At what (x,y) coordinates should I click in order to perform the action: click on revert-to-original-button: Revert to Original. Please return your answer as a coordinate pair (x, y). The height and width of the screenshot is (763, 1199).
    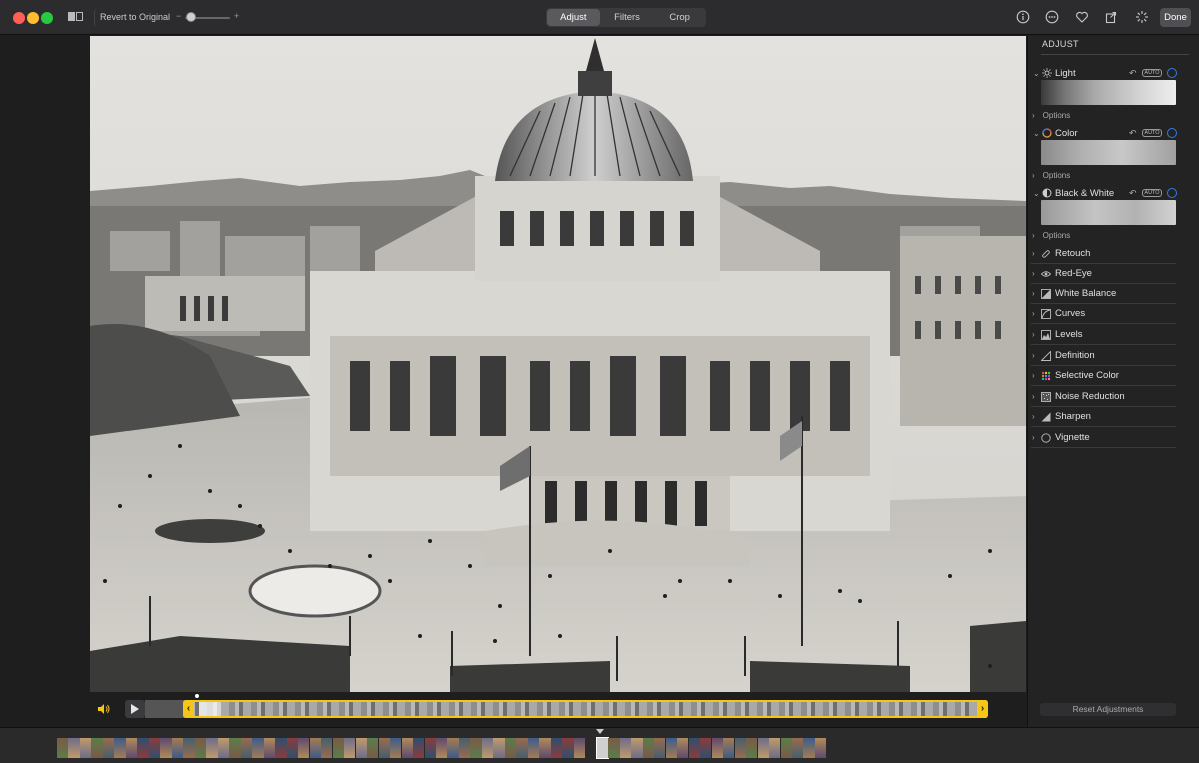
    Looking at the image, I should click on (135, 17).